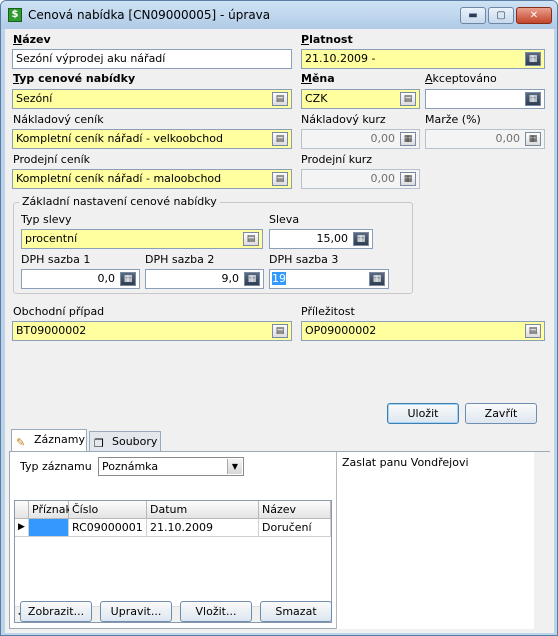 The height and width of the screenshot is (636, 558). What do you see at coordinates (142, 239) in the screenshot?
I see `typ-slevy-input: procentní ▤` at bounding box center [142, 239].